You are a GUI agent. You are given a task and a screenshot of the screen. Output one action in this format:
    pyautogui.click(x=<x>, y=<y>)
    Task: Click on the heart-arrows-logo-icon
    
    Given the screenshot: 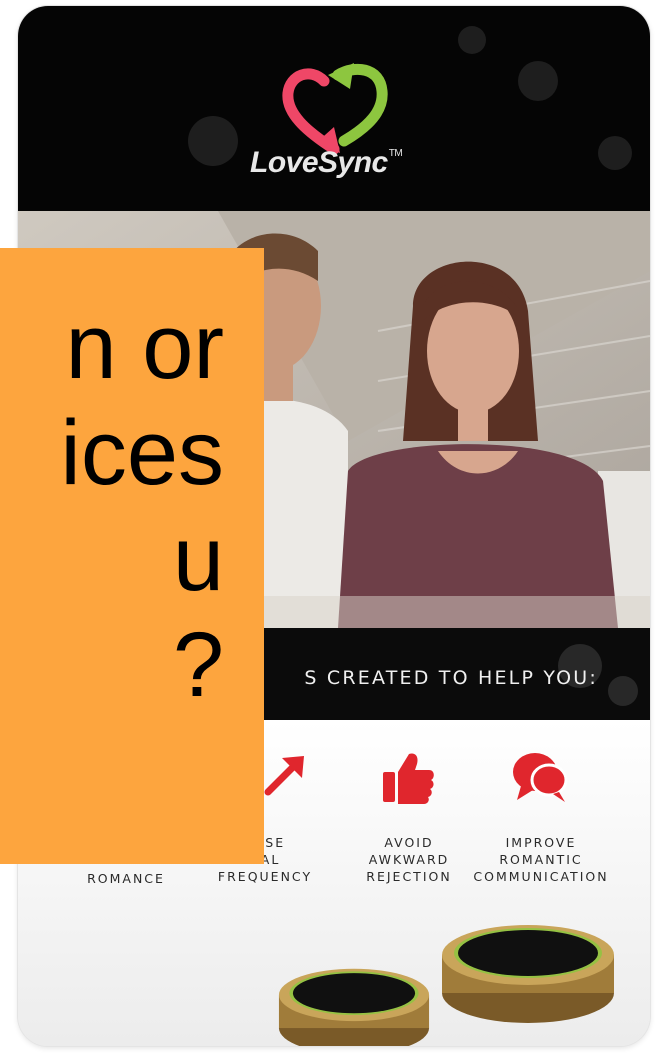 What is the action you would take?
    pyautogui.click(x=335, y=109)
    